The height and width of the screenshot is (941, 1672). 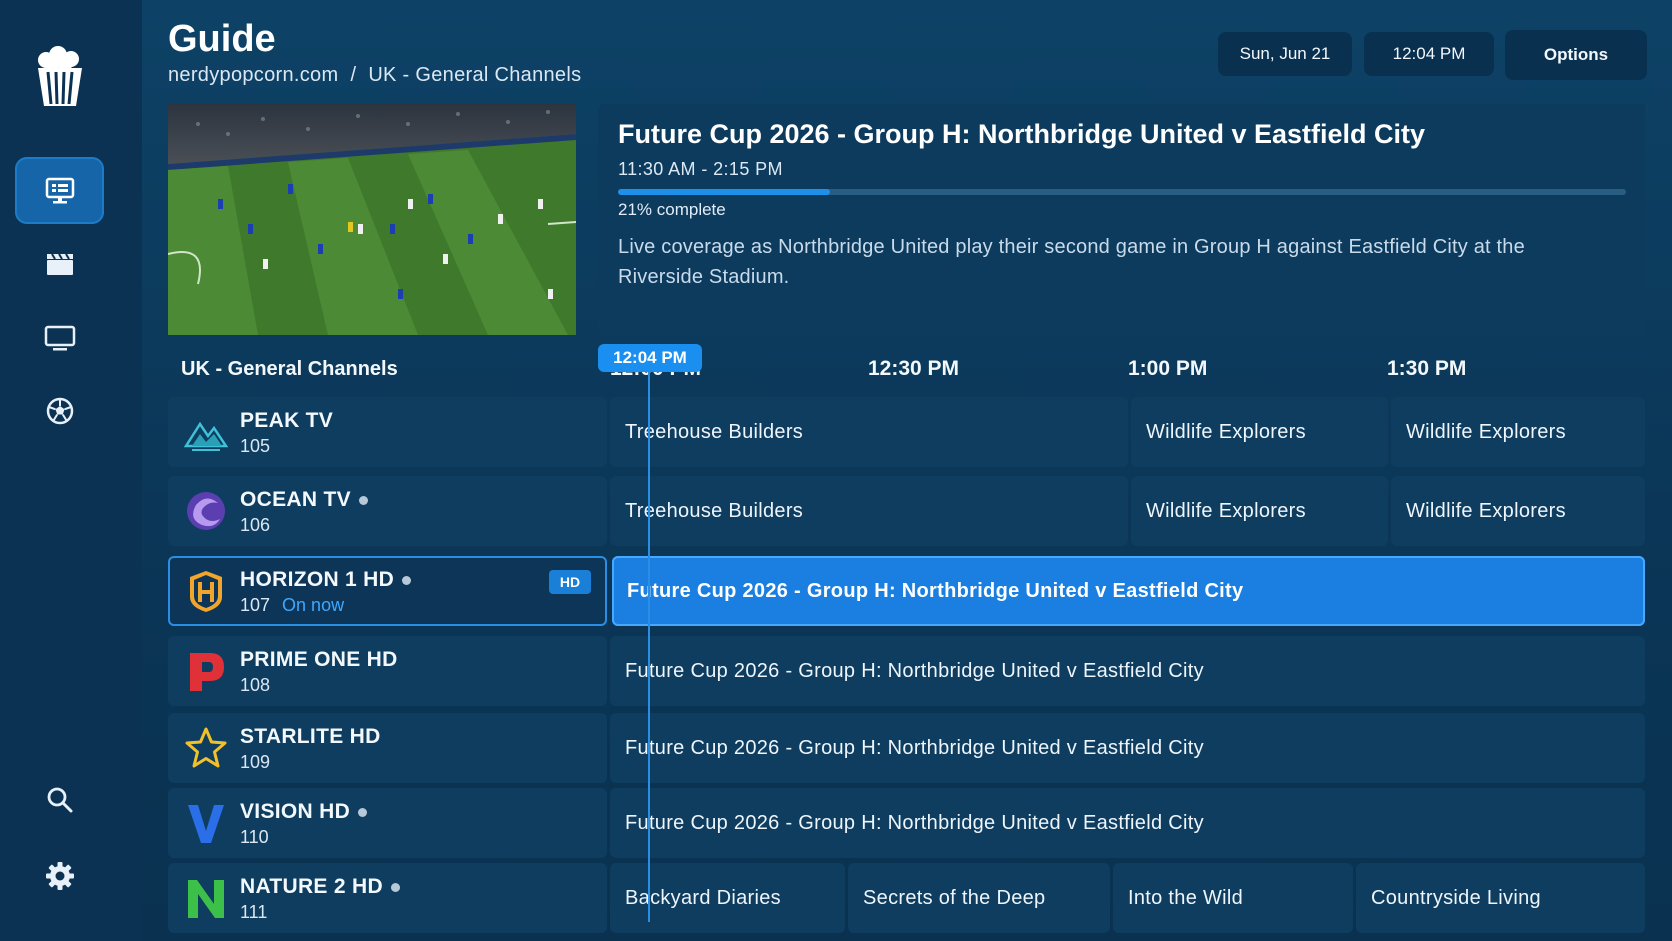 I want to click on clapperboard-icon, so click(x=59, y=263).